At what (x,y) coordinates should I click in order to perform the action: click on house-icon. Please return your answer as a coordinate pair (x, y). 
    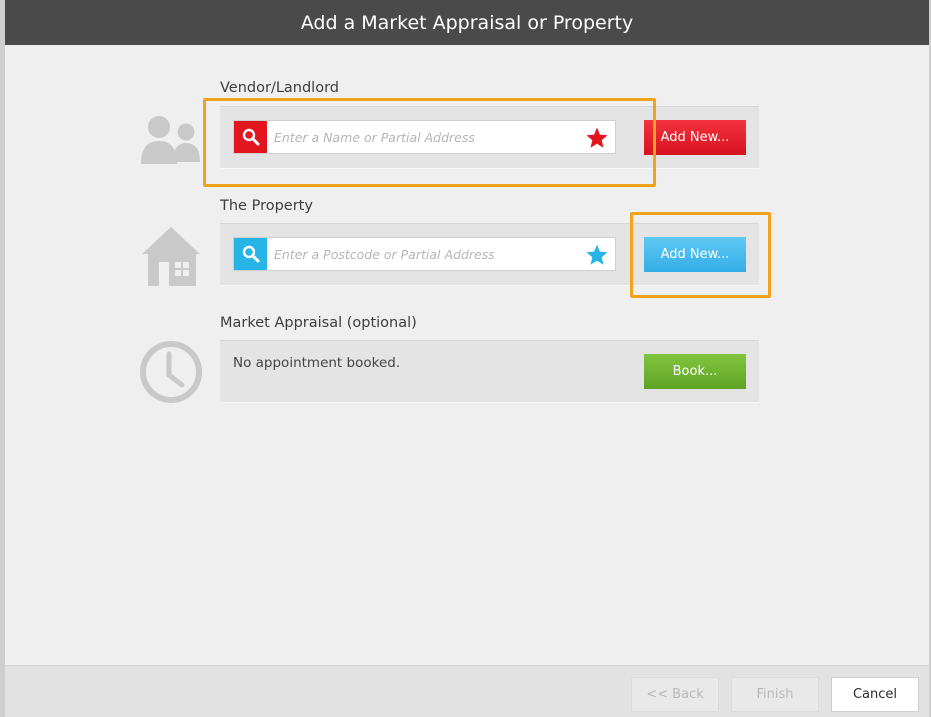
    Looking at the image, I should click on (171, 256).